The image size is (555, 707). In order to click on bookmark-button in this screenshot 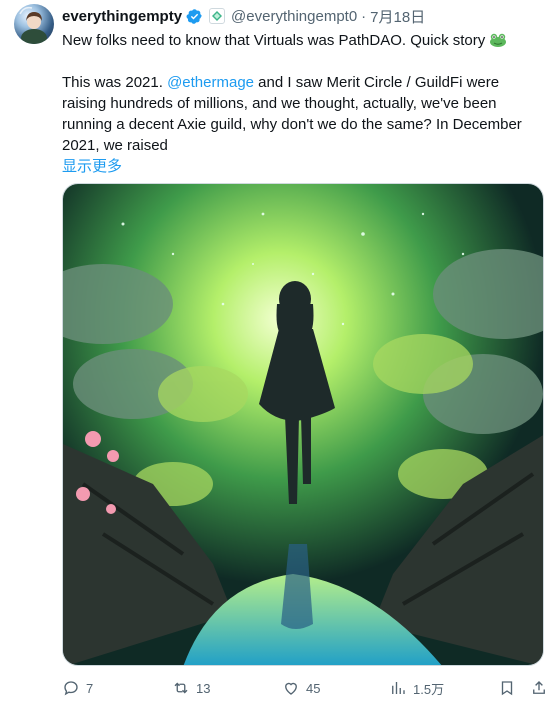, I will do `click(507, 688)`.